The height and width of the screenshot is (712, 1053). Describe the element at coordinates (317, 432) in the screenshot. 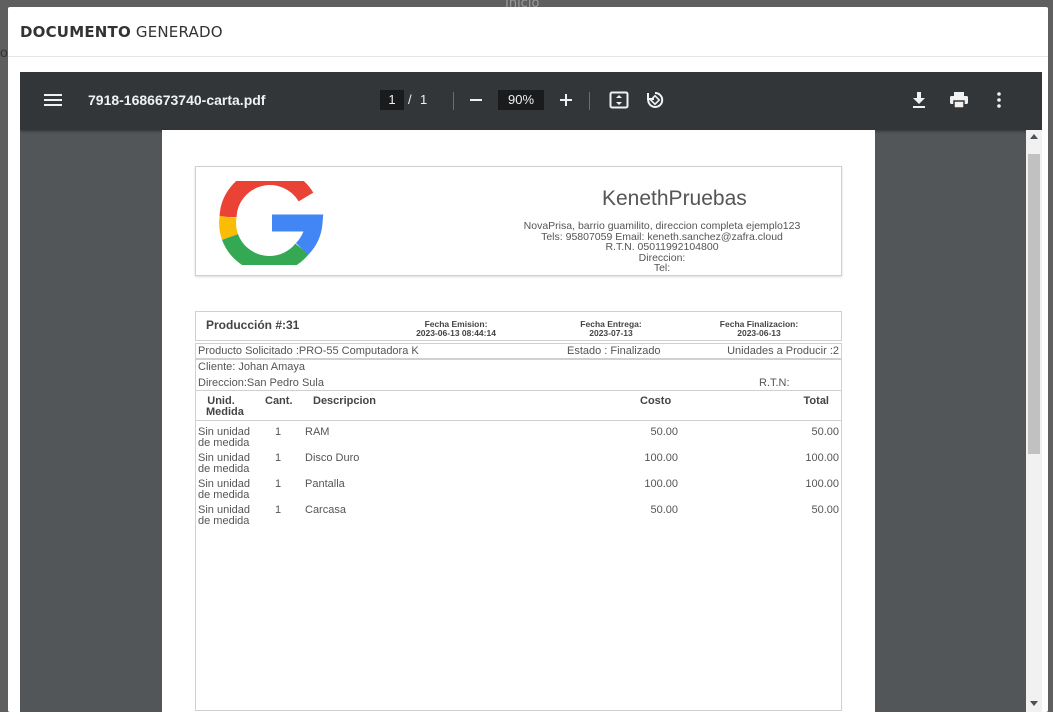

I see `row-descripcion: RAM` at that location.